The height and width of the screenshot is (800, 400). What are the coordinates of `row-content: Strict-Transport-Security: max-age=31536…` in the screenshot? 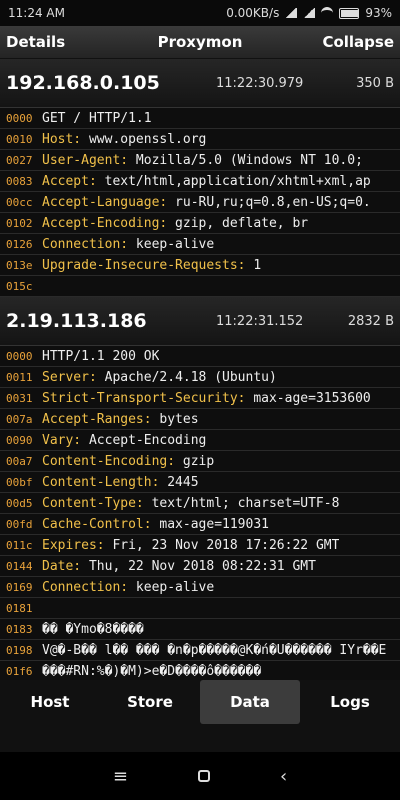 It's located at (206, 398).